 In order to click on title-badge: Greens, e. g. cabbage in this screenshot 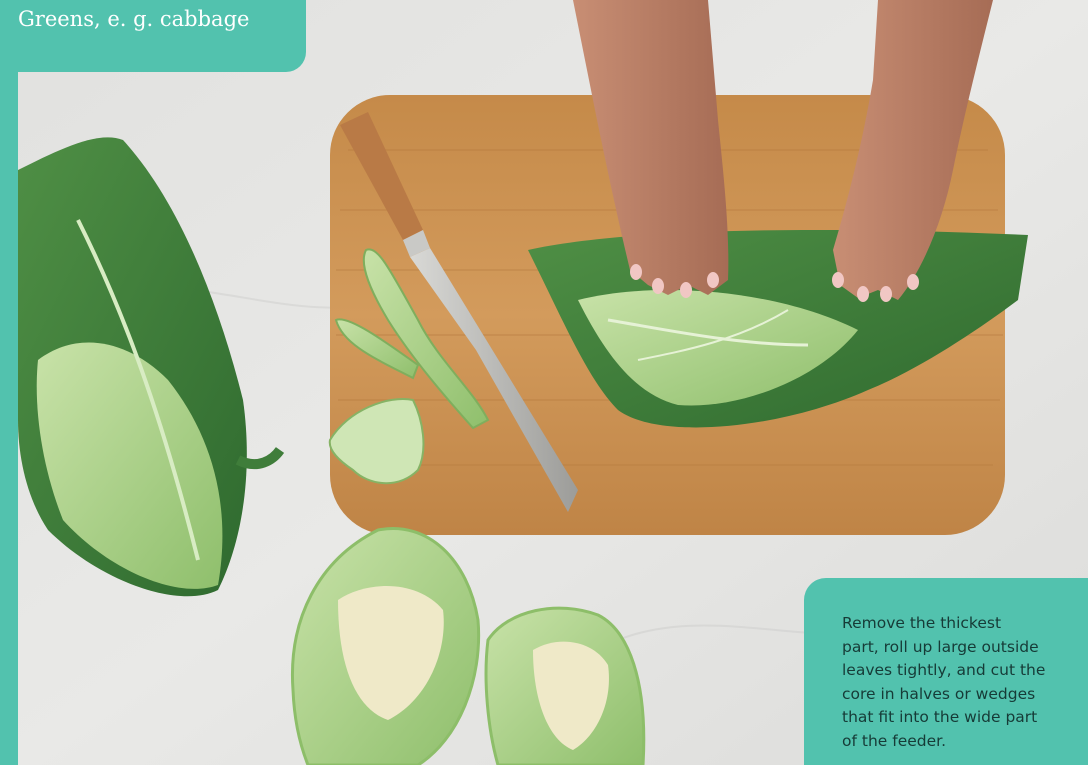, I will do `click(153, 36)`.